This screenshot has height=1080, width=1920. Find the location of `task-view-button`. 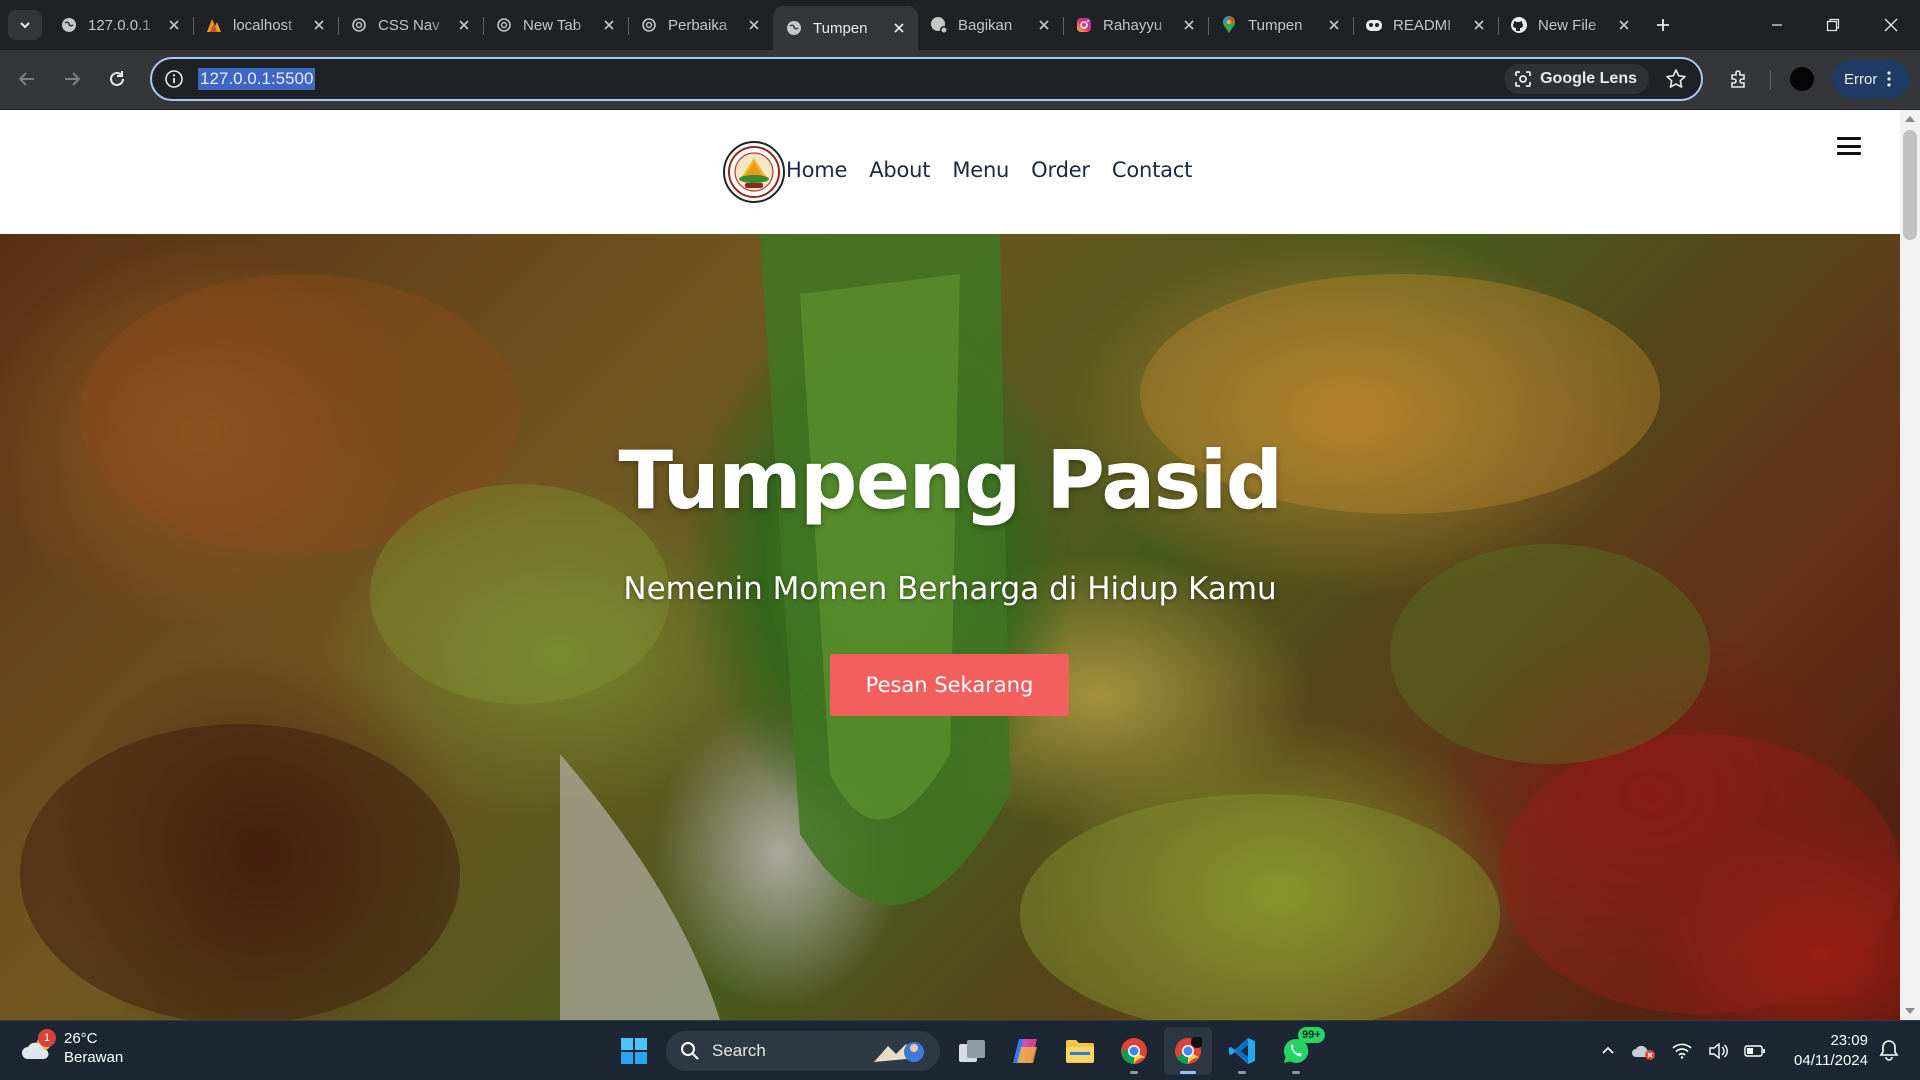

task-view-button is located at coordinates (972, 1051).